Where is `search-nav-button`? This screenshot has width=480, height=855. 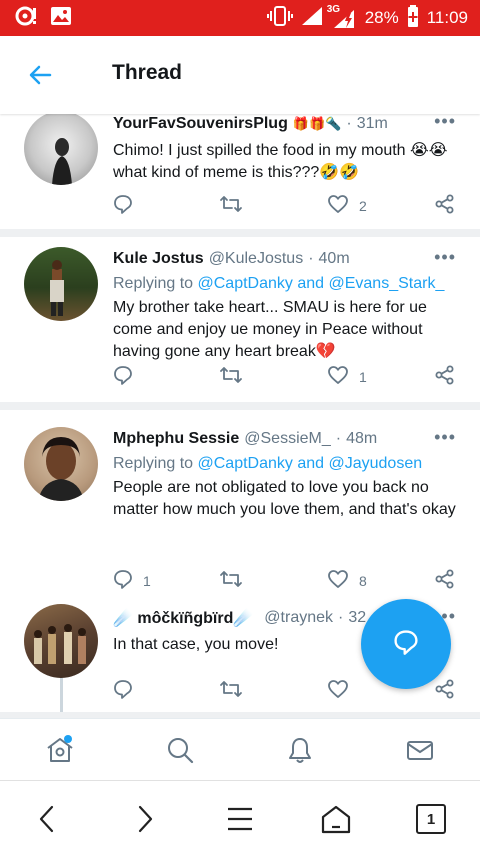
search-nav-button is located at coordinates (180, 750).